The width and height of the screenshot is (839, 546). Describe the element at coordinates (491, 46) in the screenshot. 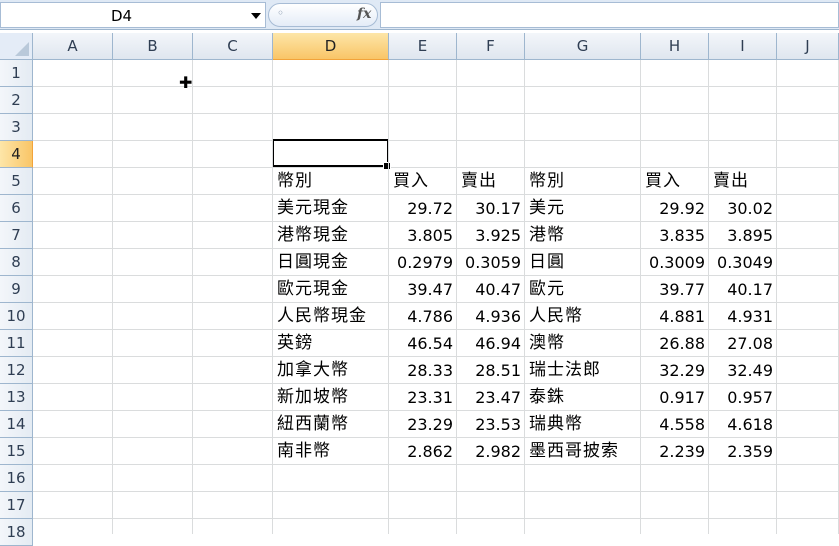

I see `column-header-f: F` at that location.